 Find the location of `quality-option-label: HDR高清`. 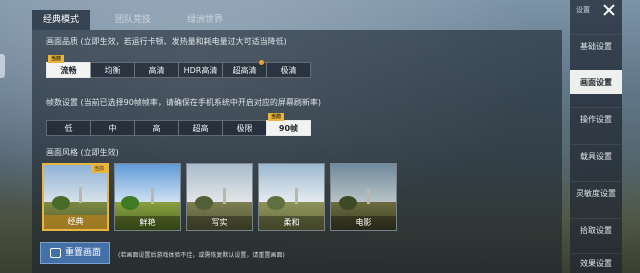

quality-option-label: HDR高清 is located at coordinates (200, 70).